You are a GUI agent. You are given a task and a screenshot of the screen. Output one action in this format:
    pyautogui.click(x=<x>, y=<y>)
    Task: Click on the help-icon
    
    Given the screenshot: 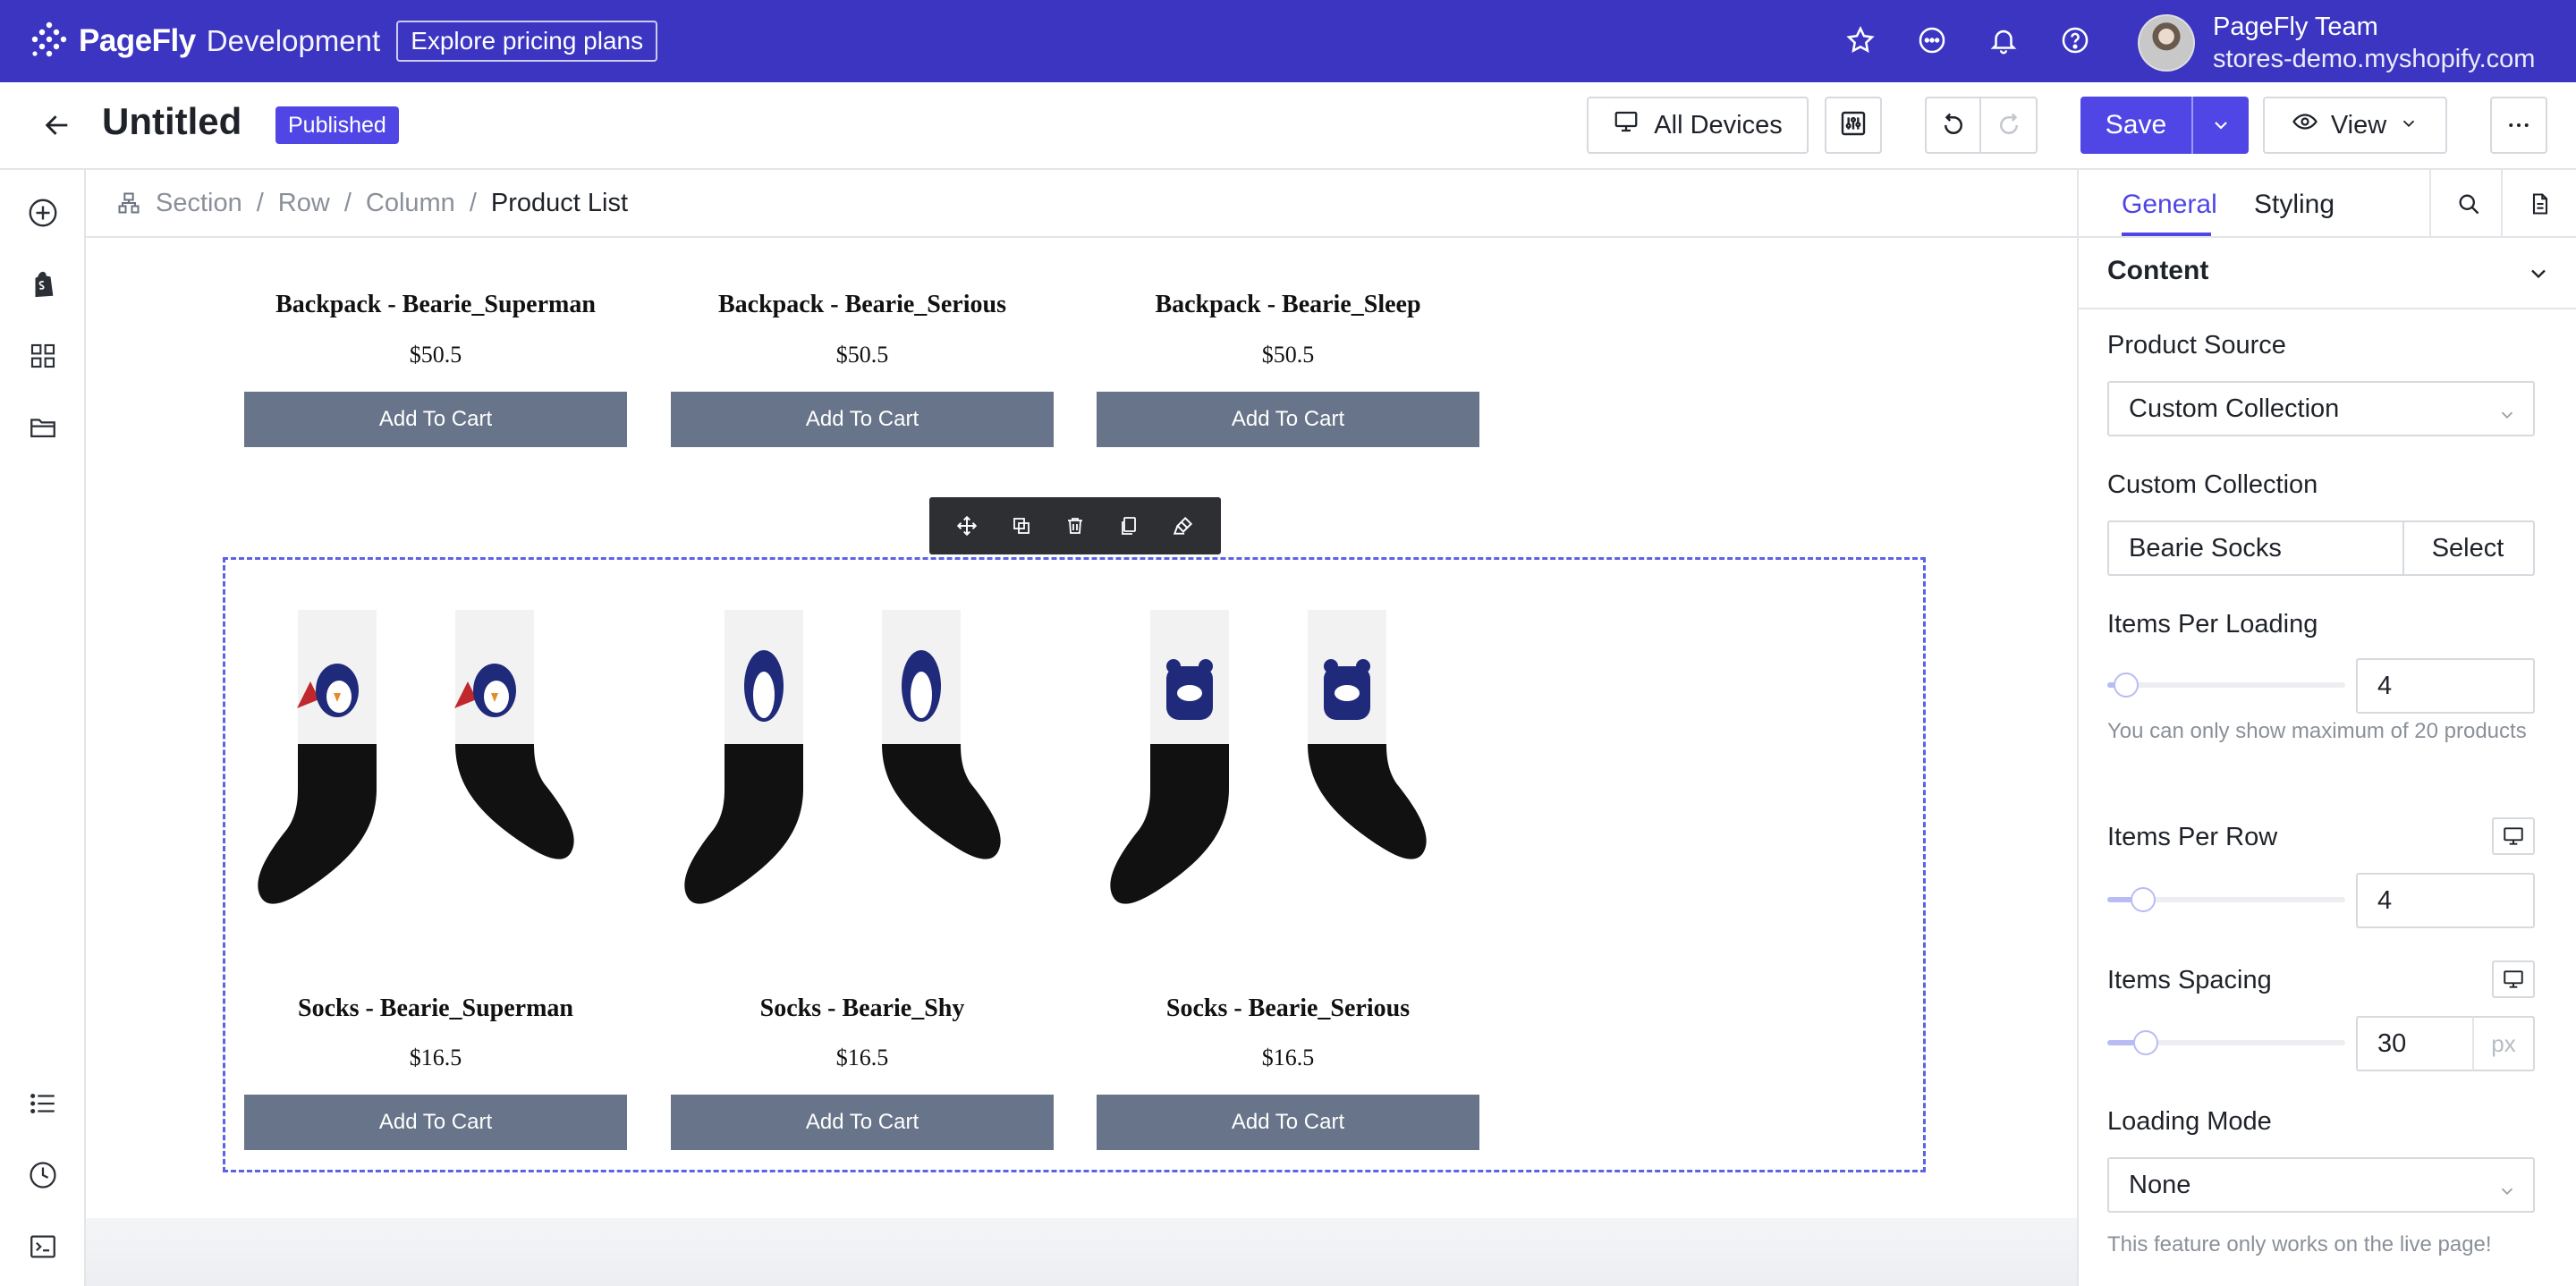 What is the action you would take?
    pyautogui.click(x=2075, y=40)
    